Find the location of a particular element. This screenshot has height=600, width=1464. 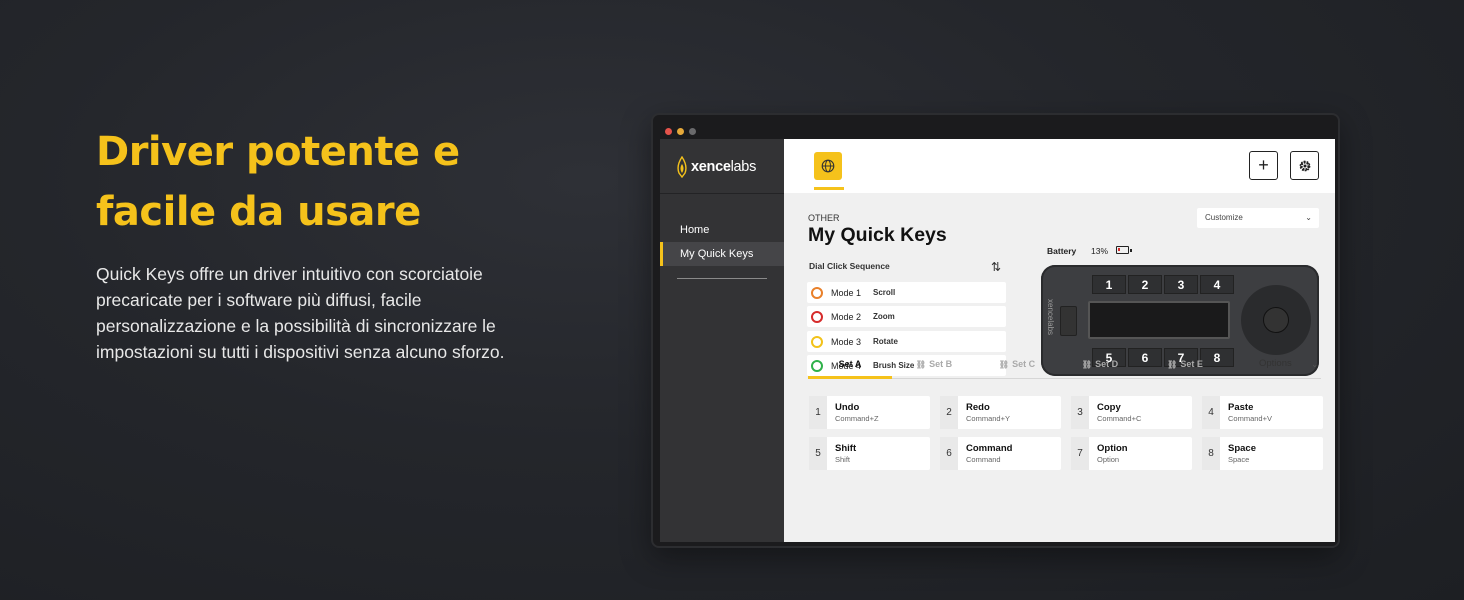

key-number: 4 is located at coordinates (1211, 412).